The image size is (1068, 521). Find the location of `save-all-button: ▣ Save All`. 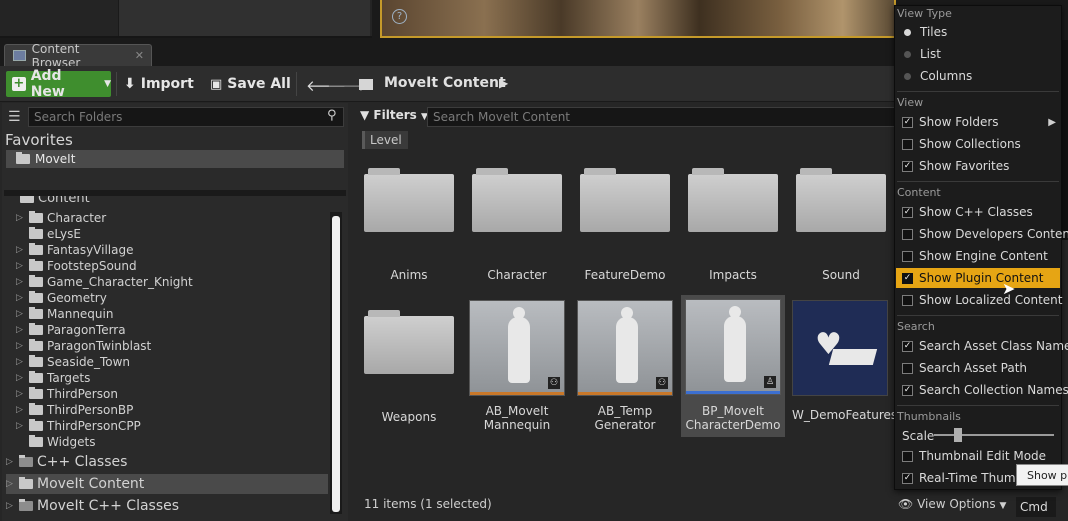

save-all-button: ▣ Save All is located at coordinates (250, 84).